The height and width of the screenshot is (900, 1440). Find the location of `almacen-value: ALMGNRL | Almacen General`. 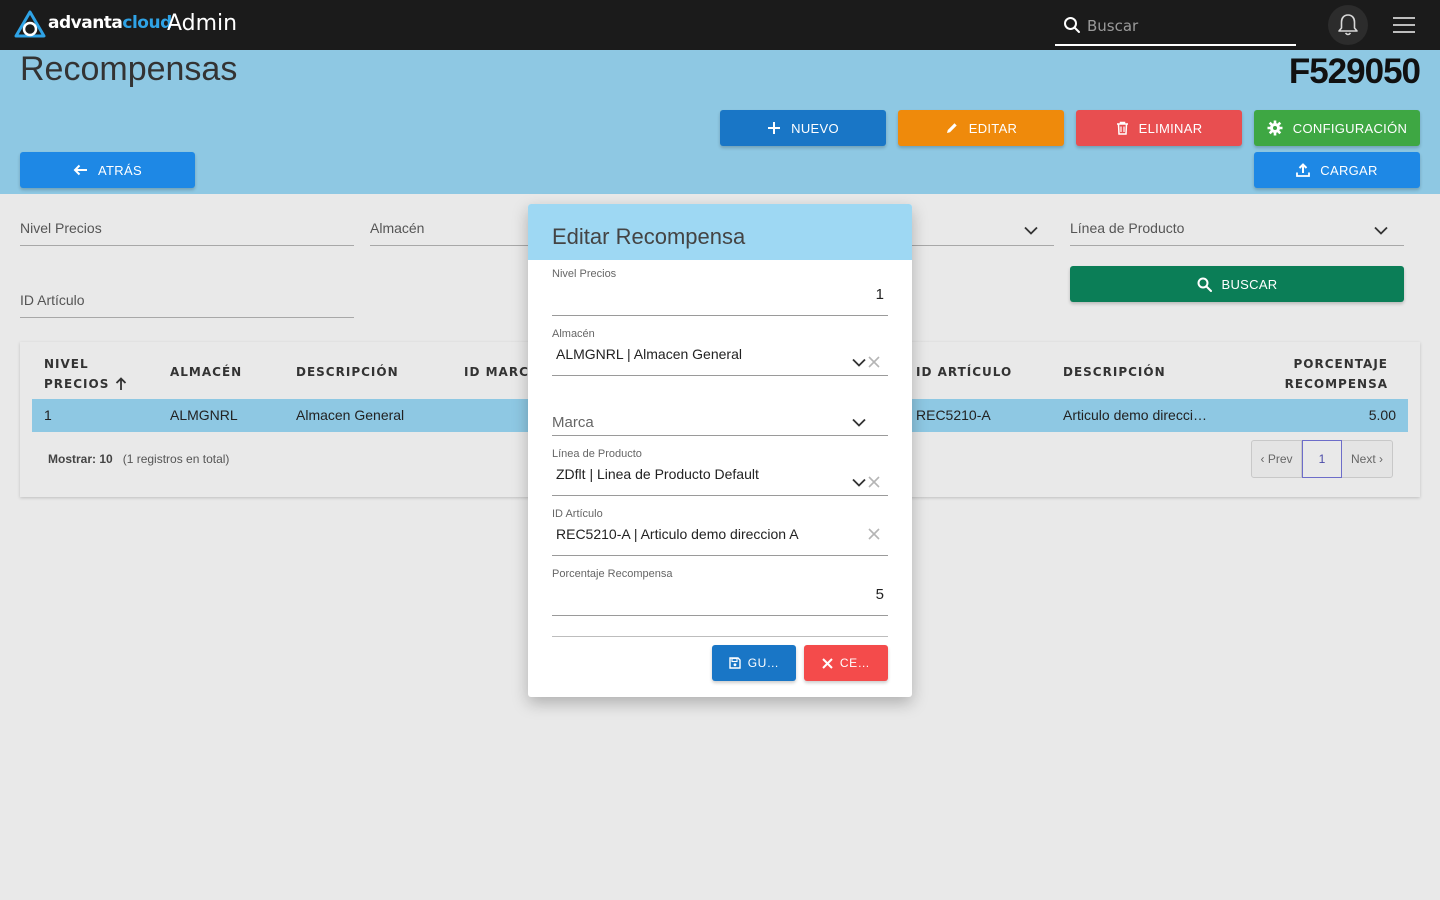

almacen-value: ALMGNRL | Almacen General is located at coordinates (649, 354).